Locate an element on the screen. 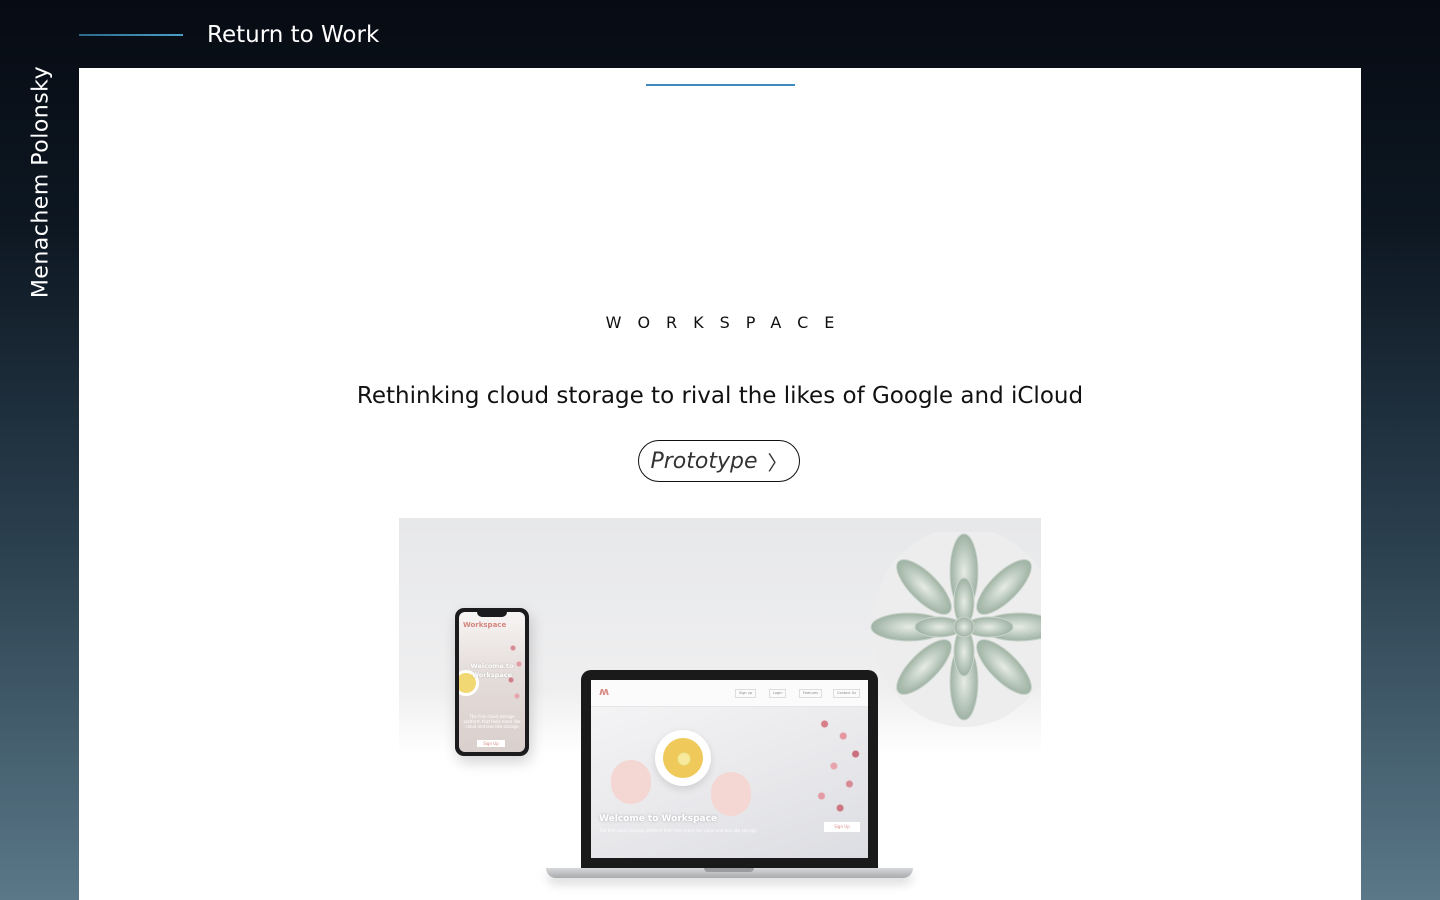 This screenshot has height=900, width=1440. prototype-label: Prototype is located at coordinates (704, 461).